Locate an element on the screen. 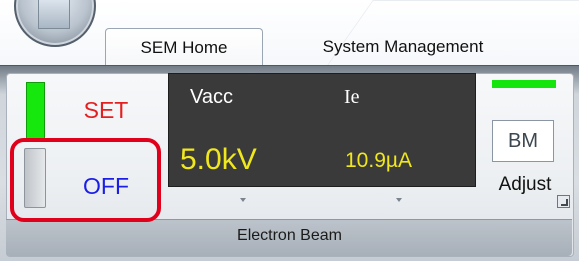 Image resolution: width=579 pixels, height=262 pixels. set-button: SET is located at coordinates (106, 110).